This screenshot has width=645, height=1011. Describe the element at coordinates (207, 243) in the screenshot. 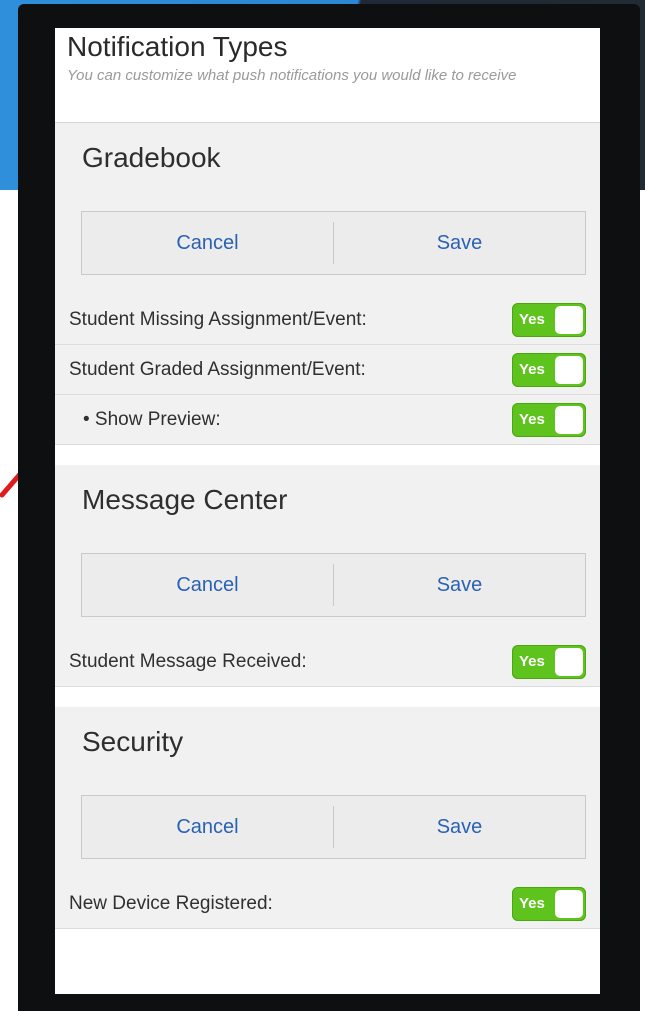

I see `gradebook-cancel-button: Cancel` at that location.